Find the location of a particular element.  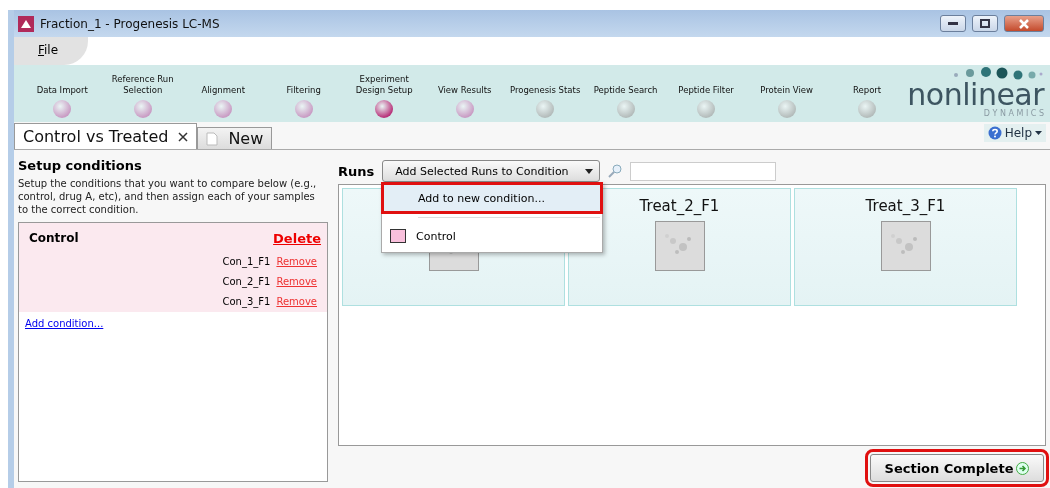

run-title: Treat_2_F1 is located at coordinates (679, 207).